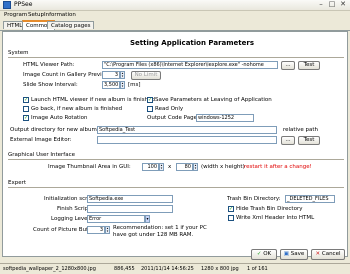  I want to click on logging-level-label: Logging Level:, so click(71, 219).